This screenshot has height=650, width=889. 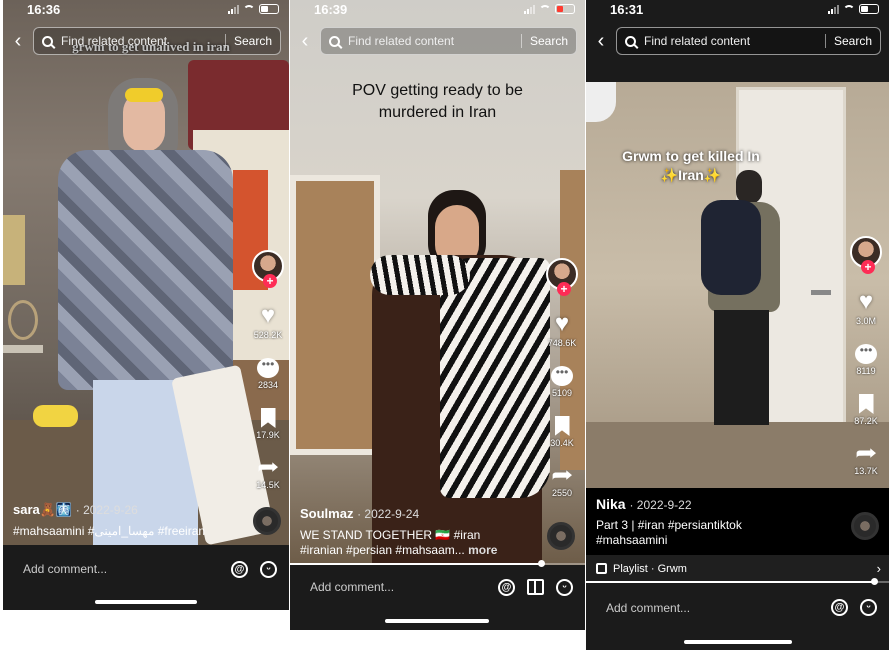 What do you see at coordinates (268, 385) in the screenshot?
I see `comment-count: 2834` at bounding box center [268, 385].